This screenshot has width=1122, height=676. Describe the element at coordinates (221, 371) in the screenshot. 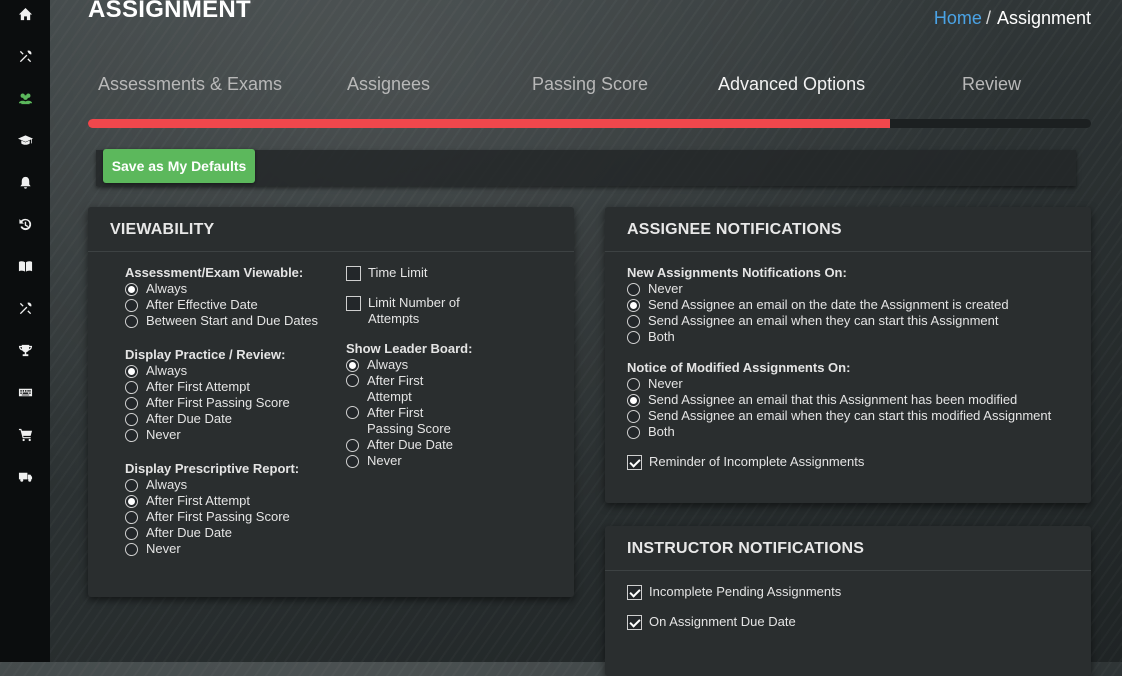

I see `practice-review-option: Always` at that location.